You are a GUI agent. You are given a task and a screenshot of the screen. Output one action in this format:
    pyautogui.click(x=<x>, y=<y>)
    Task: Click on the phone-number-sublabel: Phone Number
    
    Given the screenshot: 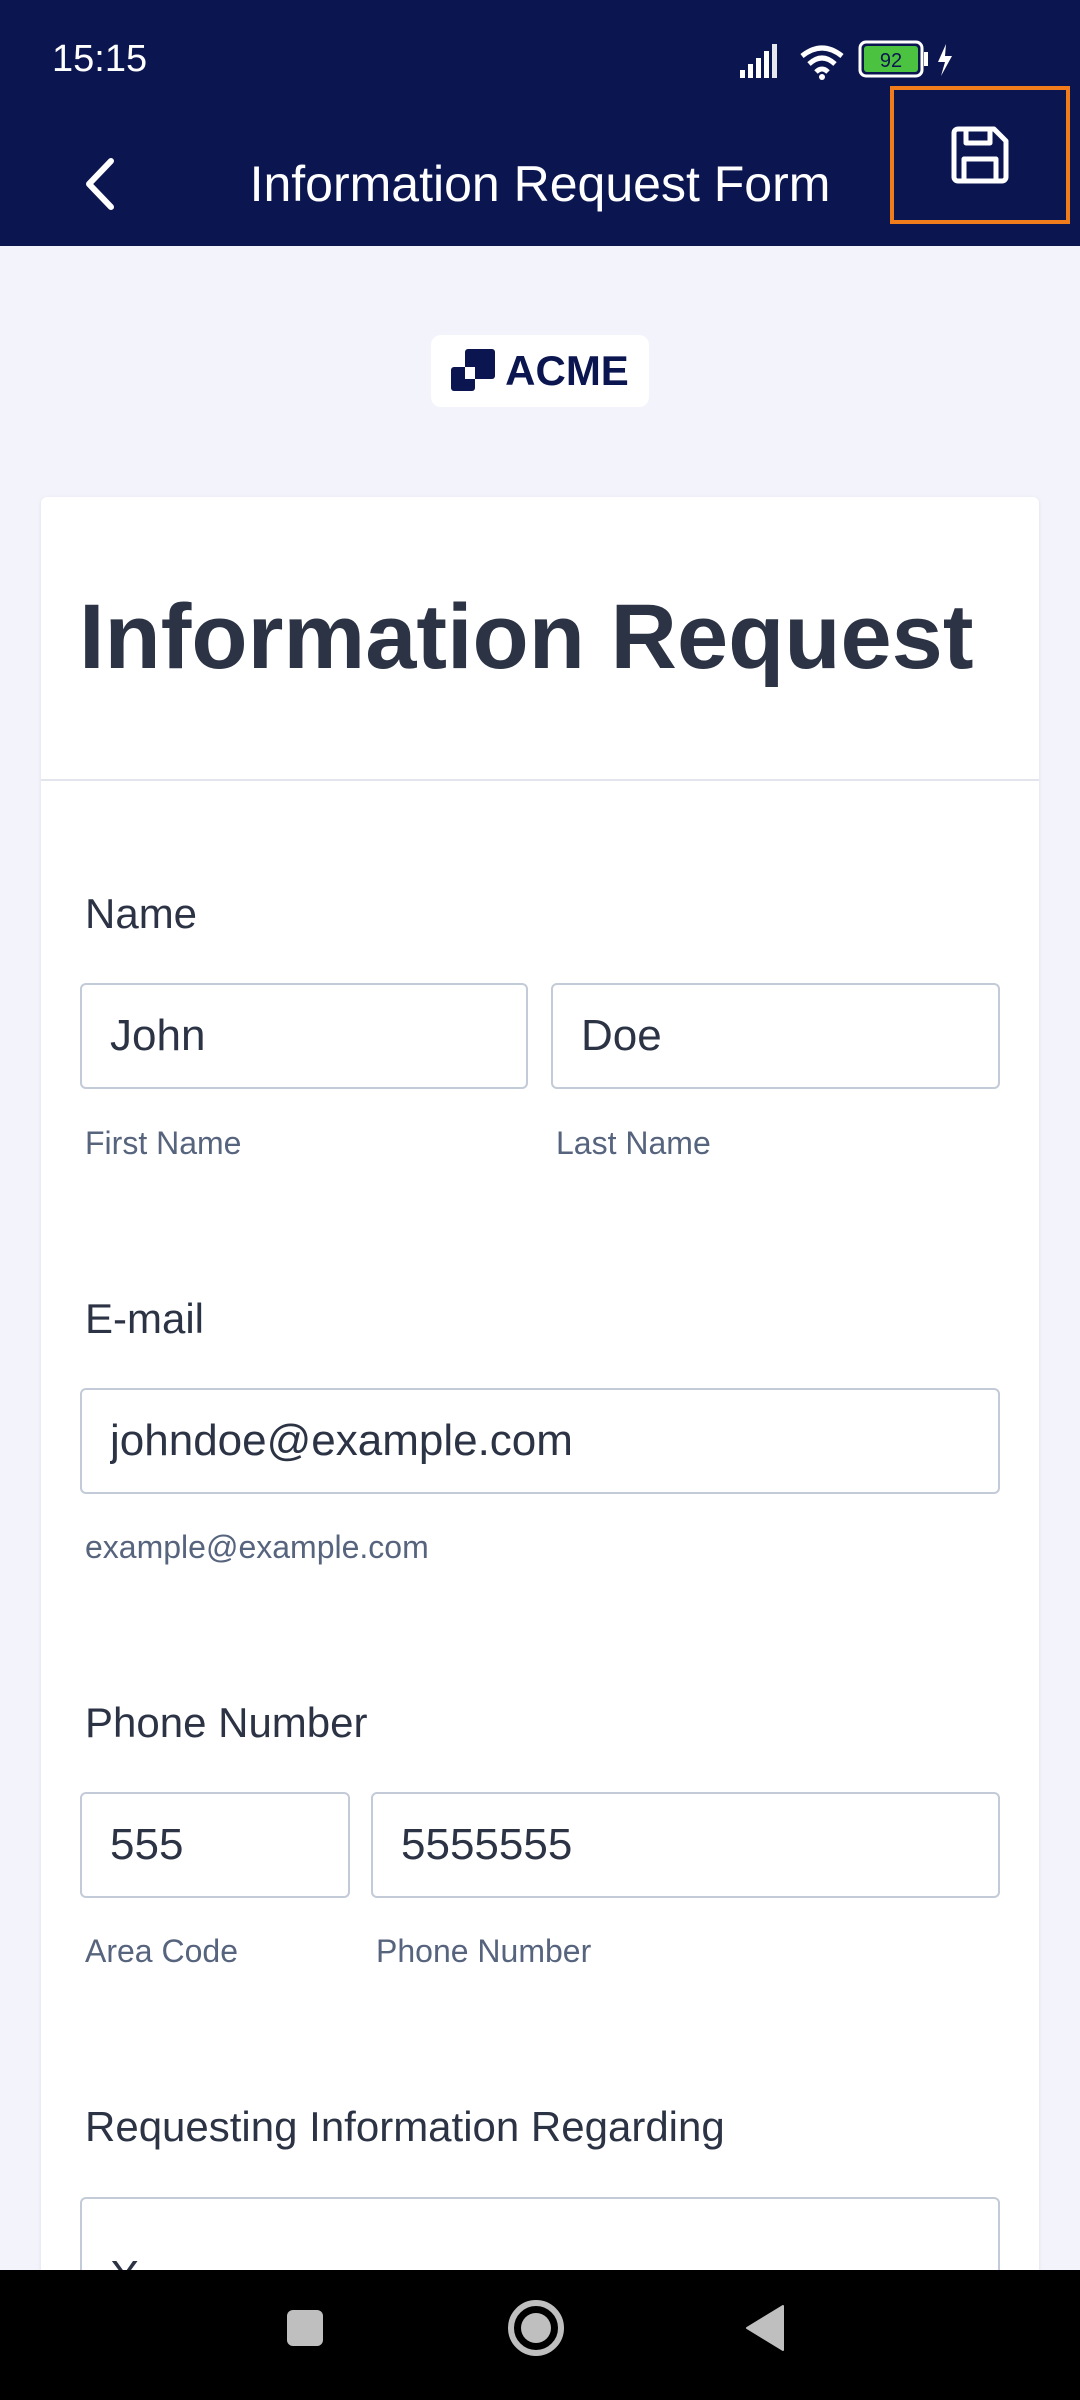 What is the action you would take?
    pyautogui.click(x=484, y=1951)
    